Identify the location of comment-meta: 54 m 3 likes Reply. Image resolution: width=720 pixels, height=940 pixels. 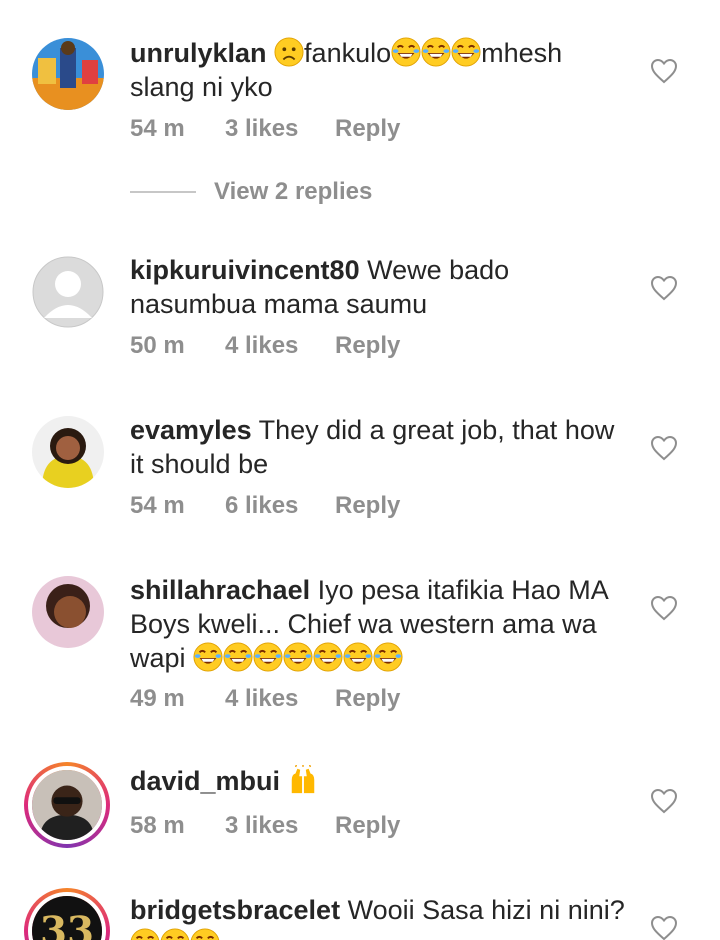
(265, 129).